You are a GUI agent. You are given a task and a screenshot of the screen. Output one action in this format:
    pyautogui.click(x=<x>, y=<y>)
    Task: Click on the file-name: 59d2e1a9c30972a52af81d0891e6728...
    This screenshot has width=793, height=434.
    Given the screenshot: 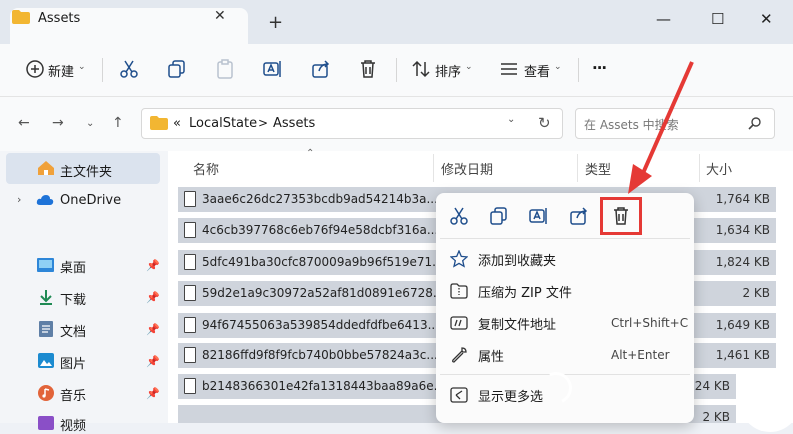 What is the action you would take?
    pyautogui.click(x=323, y=293)
    